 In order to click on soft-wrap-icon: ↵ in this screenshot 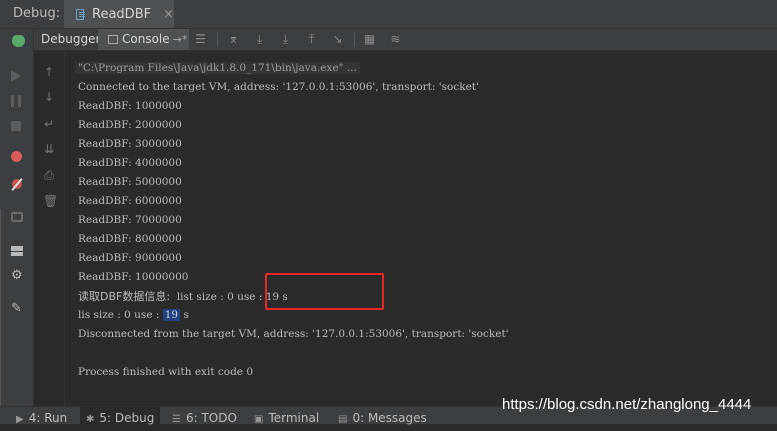, I will do `click(49, 124)`.